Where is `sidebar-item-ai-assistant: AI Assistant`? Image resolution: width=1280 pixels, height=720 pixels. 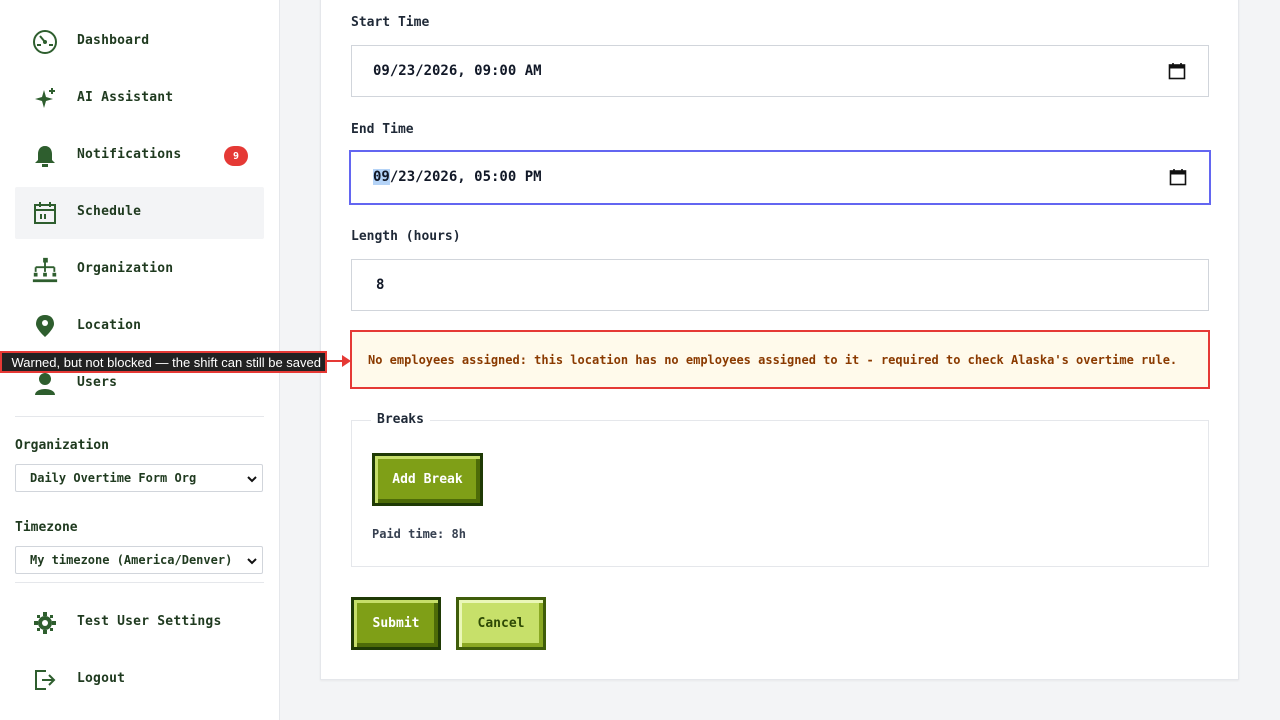 sidebar-item-ai-assistant: AI Assistant is located at coordinates (139, 99).